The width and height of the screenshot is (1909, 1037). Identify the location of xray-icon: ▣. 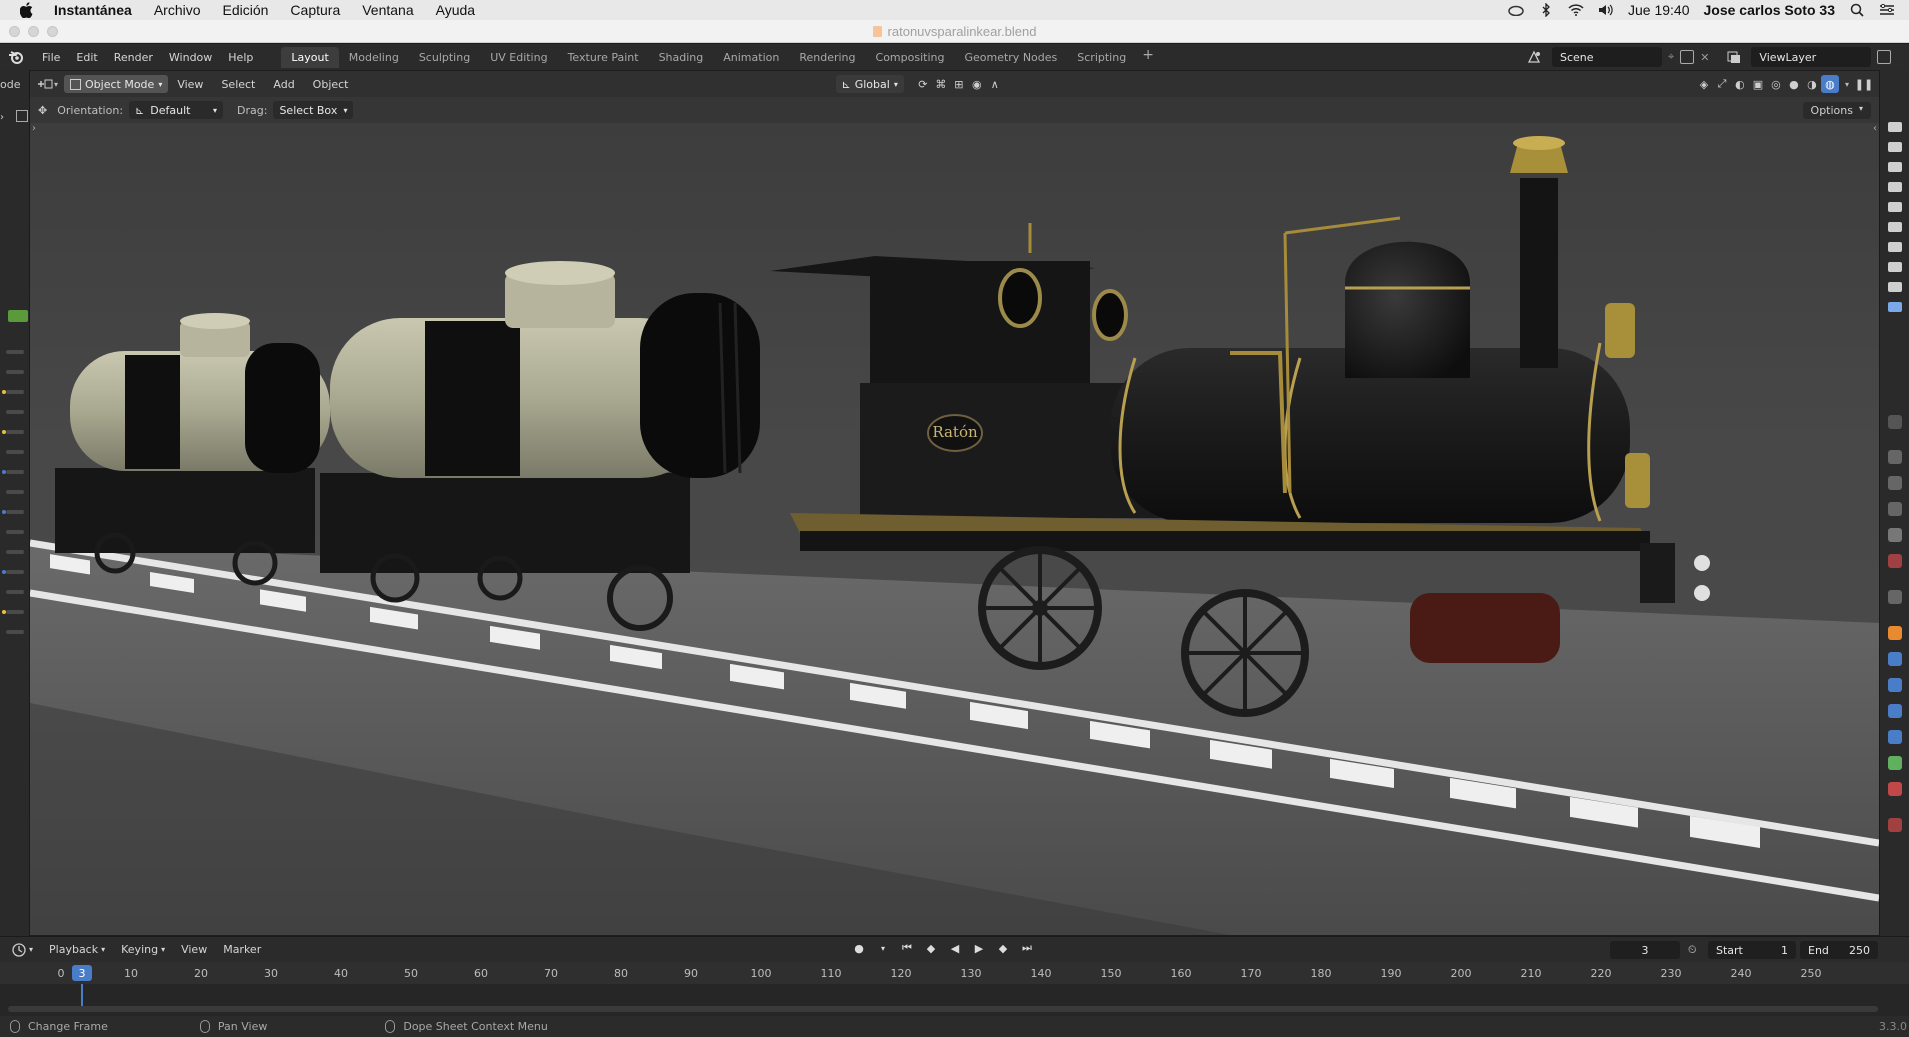
(1758, 84).